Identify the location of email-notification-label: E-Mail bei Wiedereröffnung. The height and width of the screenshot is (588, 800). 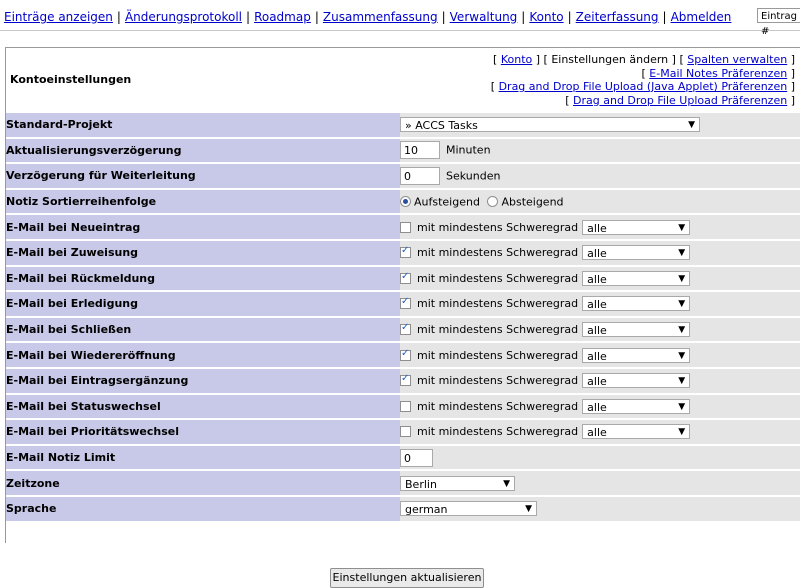
(203, 355).